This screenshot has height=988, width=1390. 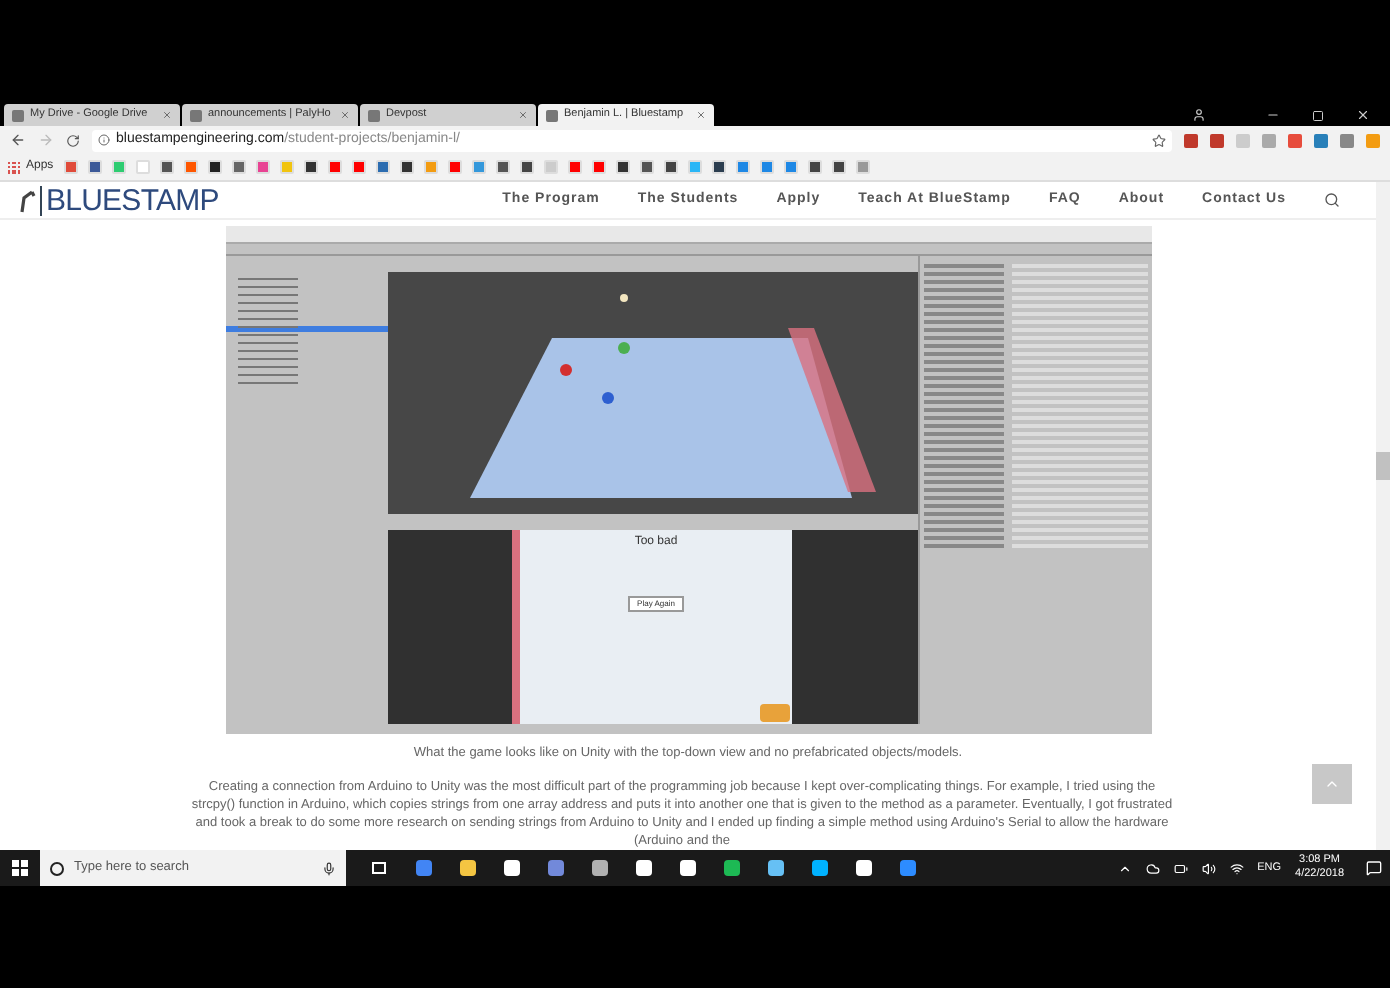 What do you see at coordinates (104, 140) in the screenshot?
I see `info-icon` at bounding box center [104, 140].